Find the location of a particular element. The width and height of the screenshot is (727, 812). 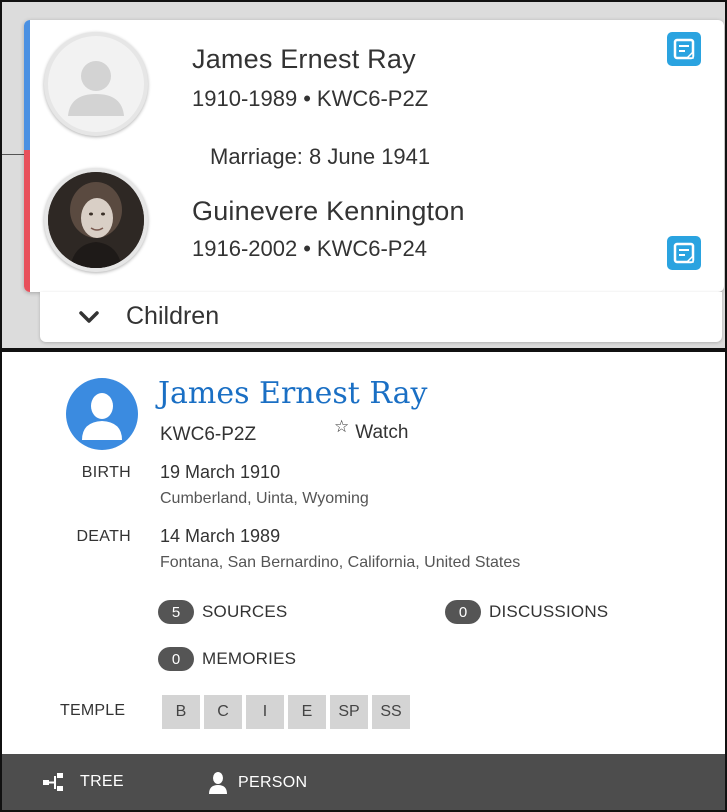

husband-name: James Ernest Ray is located at coordinates (304, 59).